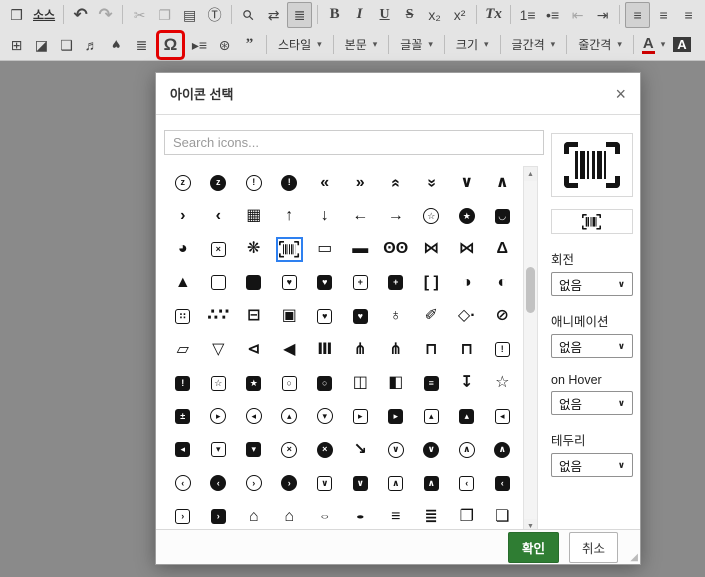 The image size is (705, 577). Describe the element at coordinates (361, 382) in the screenshot. I see `icon-video-camera: ◫` at that location.